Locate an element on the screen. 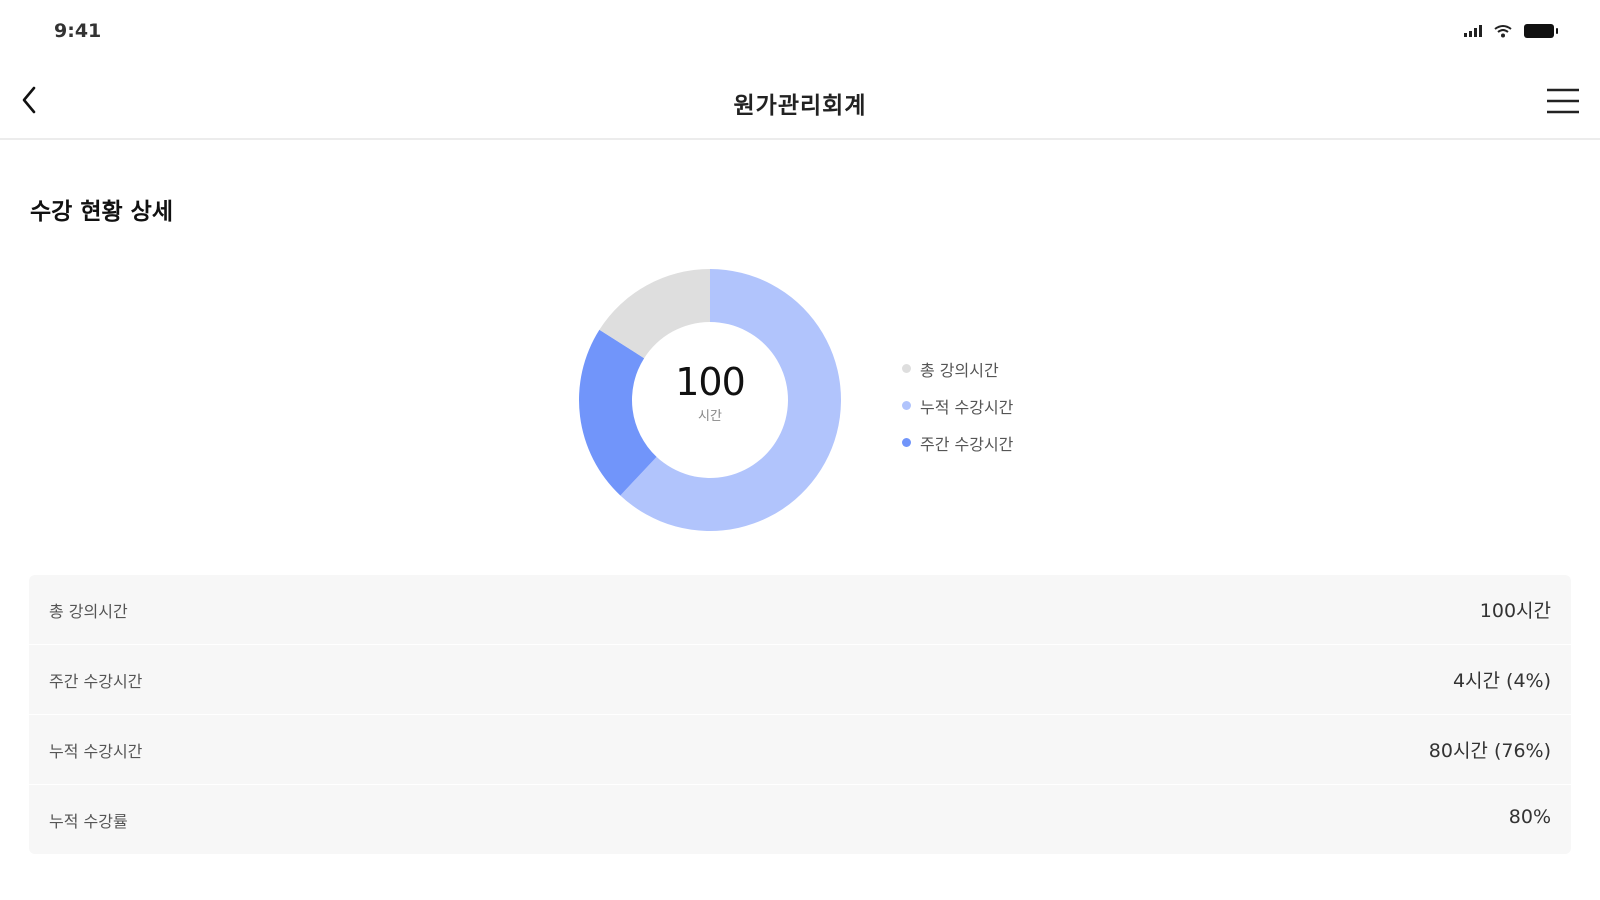  row-label: 누적 수강시간 is located at coordinates (96, 751).